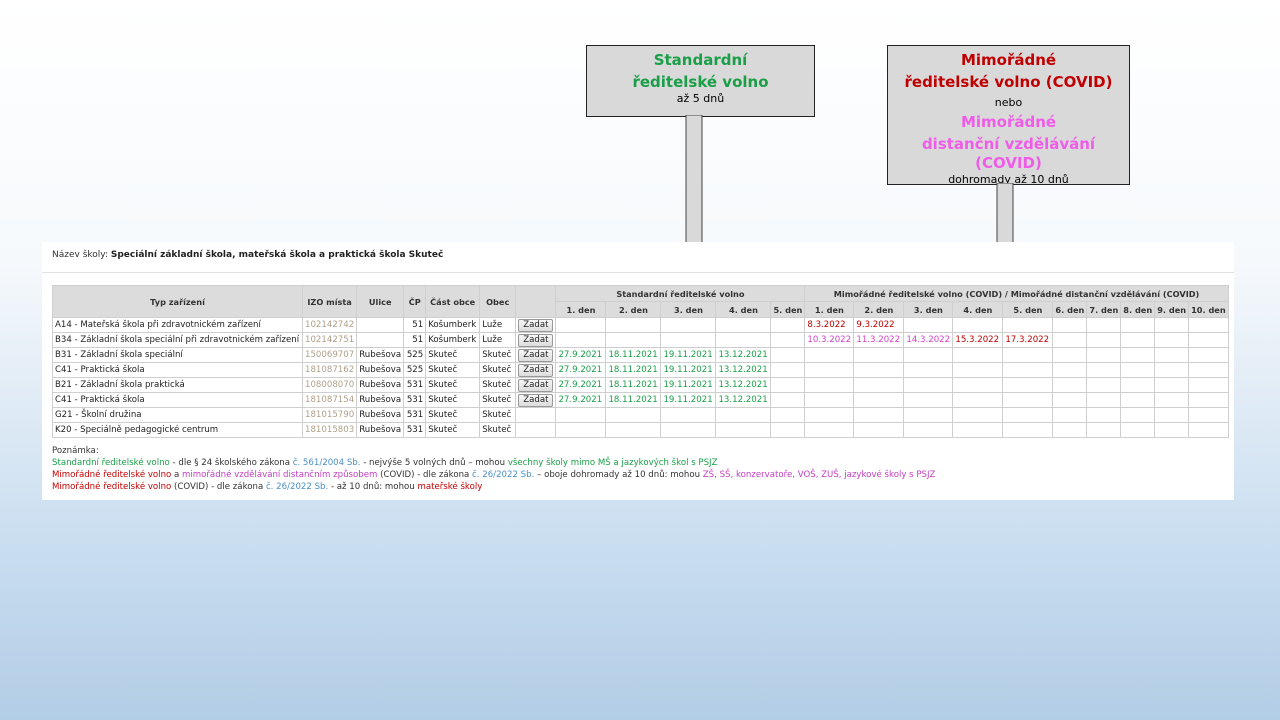 The width and height of the screenshot is (1280, 720). What do you see at coordinates (978, 340) in the screenshot?
I see `covid-day-cell: 15.3.2022` at bounding box center [978, 340].